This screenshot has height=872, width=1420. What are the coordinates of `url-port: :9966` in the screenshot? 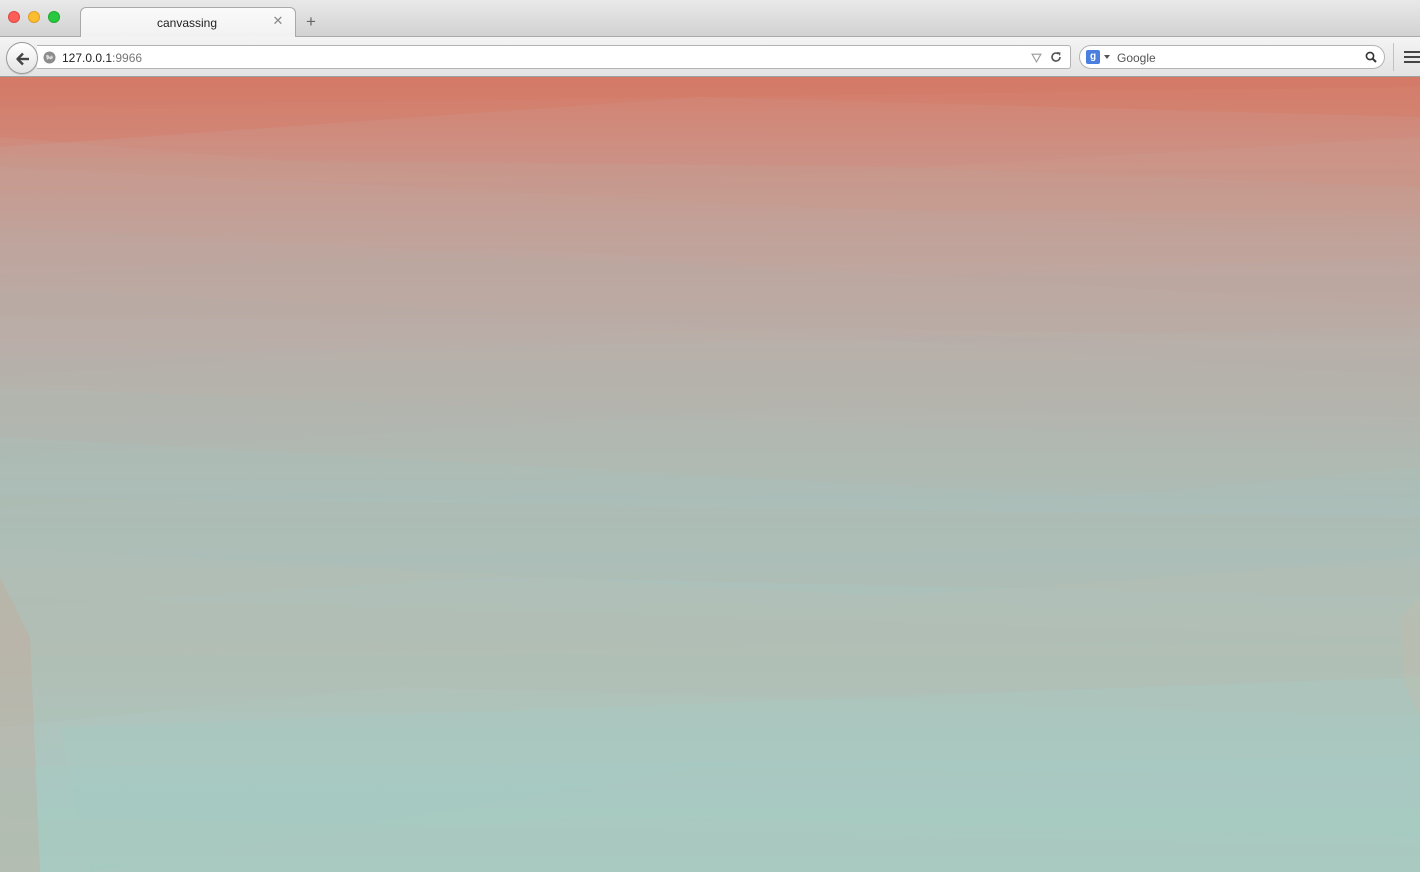 It's located at (127, 58).